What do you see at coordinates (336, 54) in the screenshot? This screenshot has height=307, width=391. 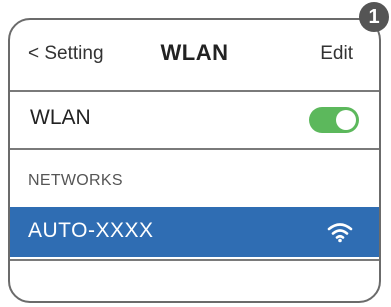 I see `edit-button: Edit` at bounding box center [336, 54].